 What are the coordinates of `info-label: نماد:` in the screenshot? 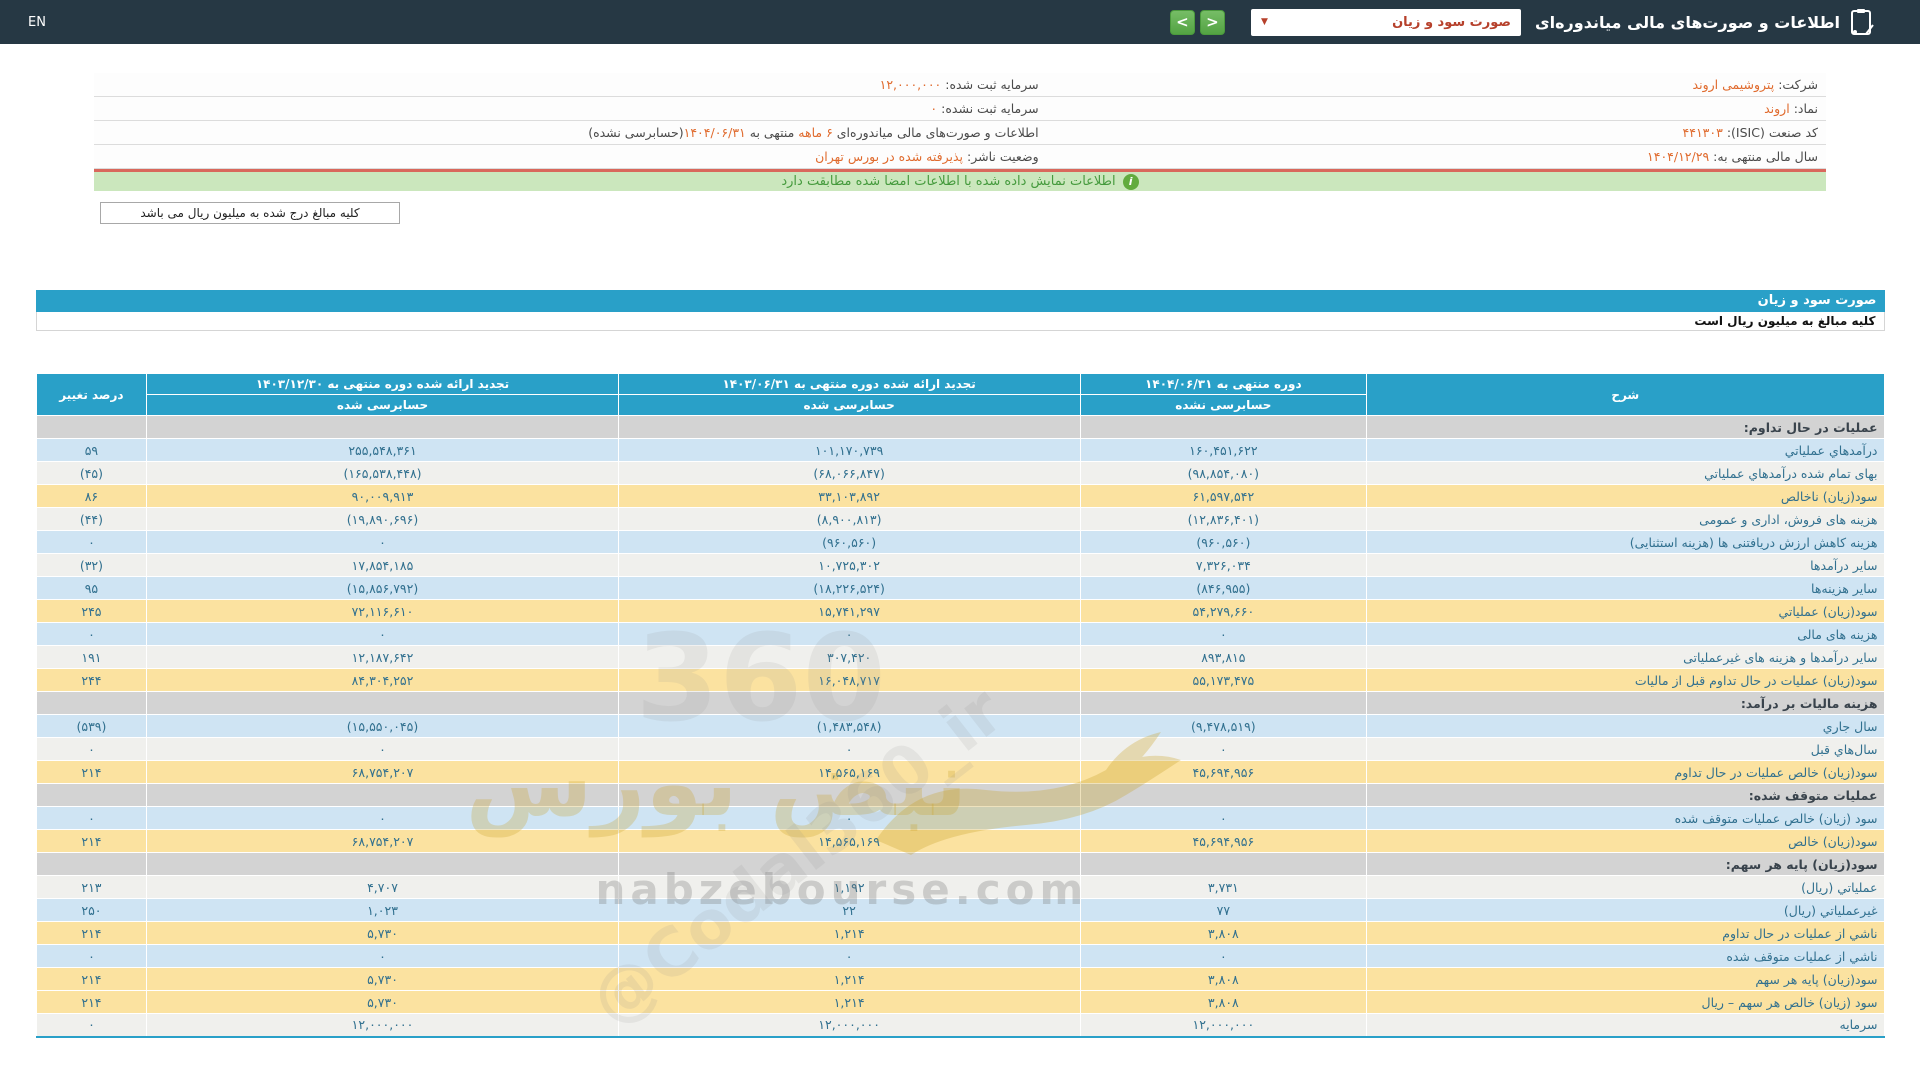 It's located at (1805, 108).